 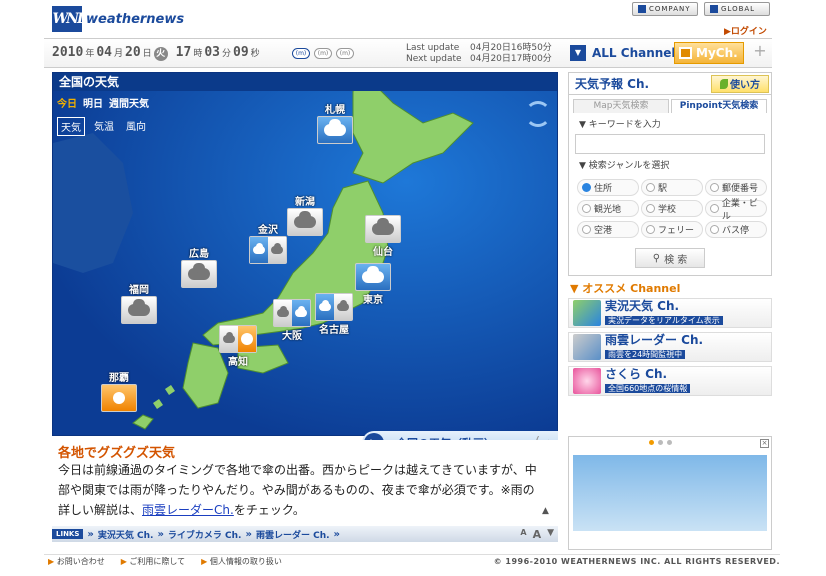 I want to click on genre-ferry: フェリー, so click(x=672, y=229).